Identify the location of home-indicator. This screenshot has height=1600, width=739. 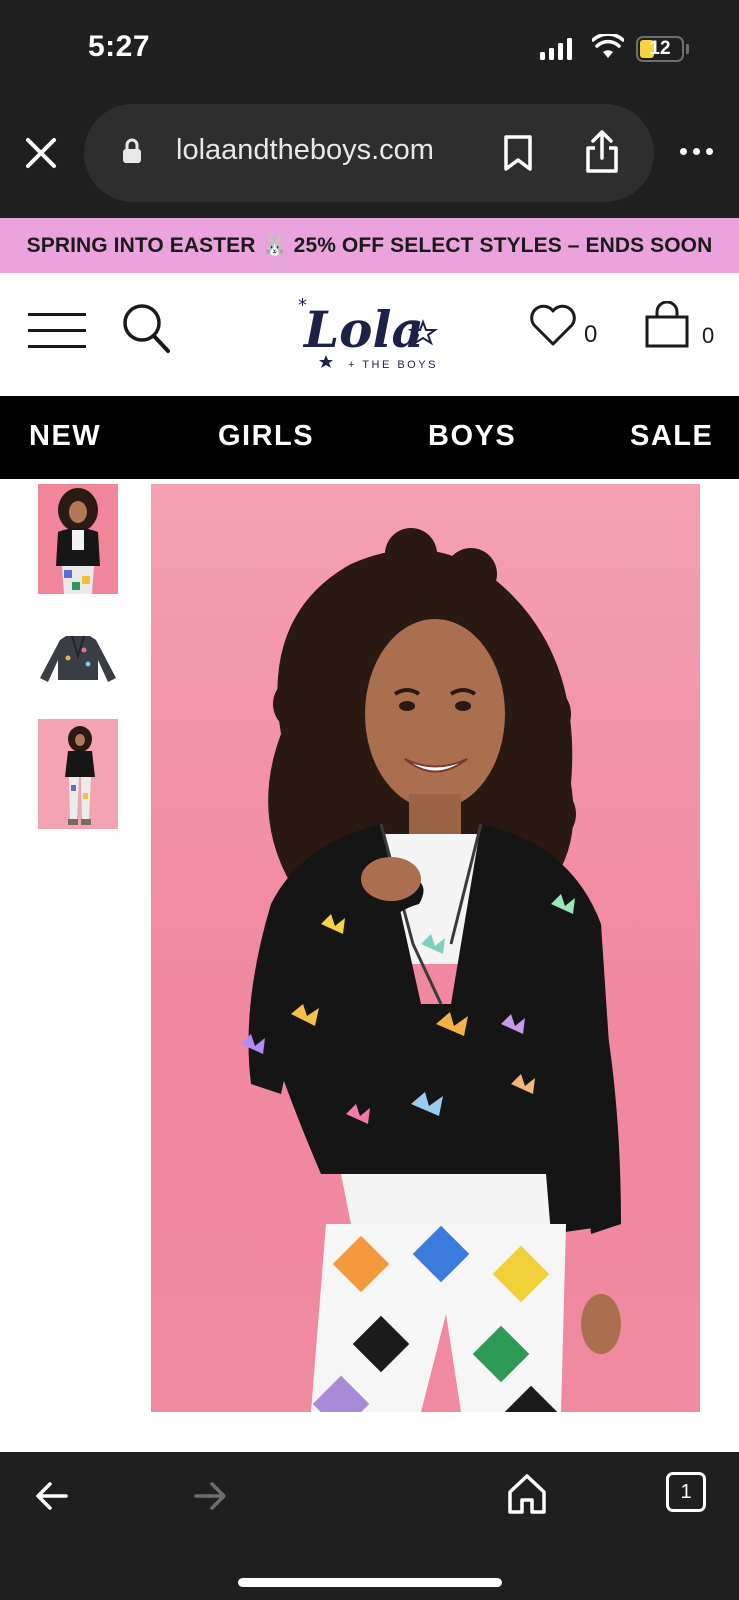
(370, 1582).